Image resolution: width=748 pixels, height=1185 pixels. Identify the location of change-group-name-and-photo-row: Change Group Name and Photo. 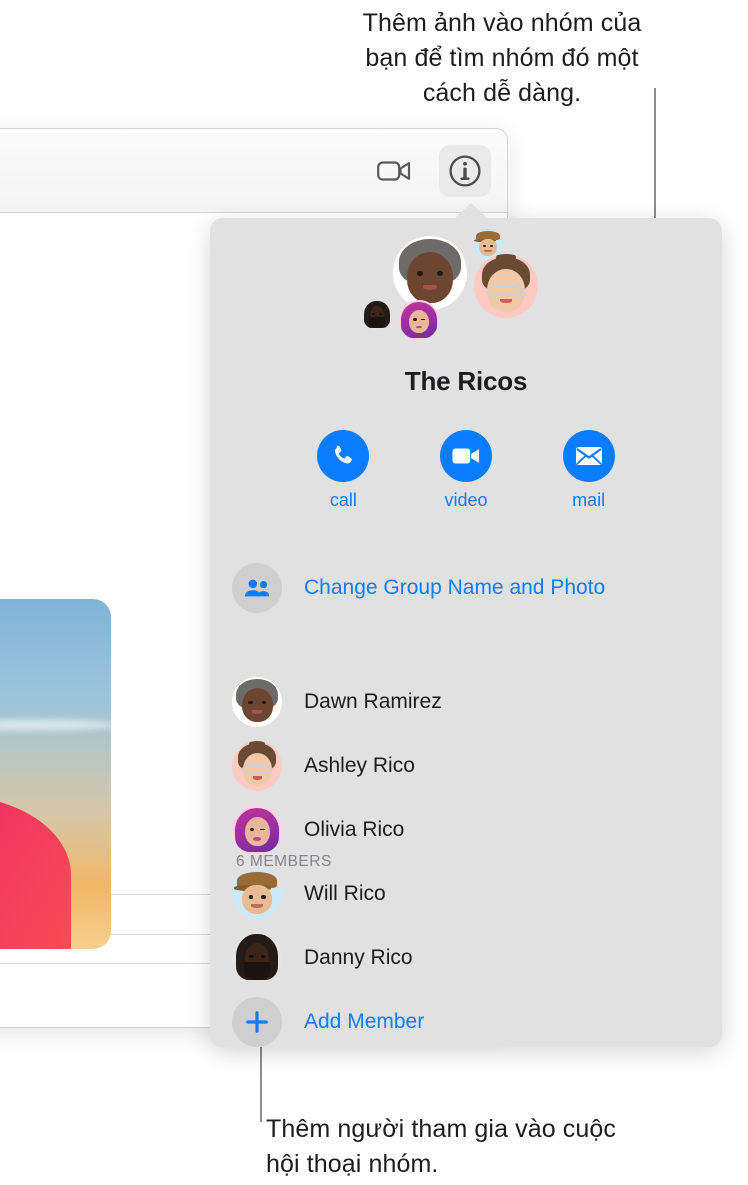
(418, 588).